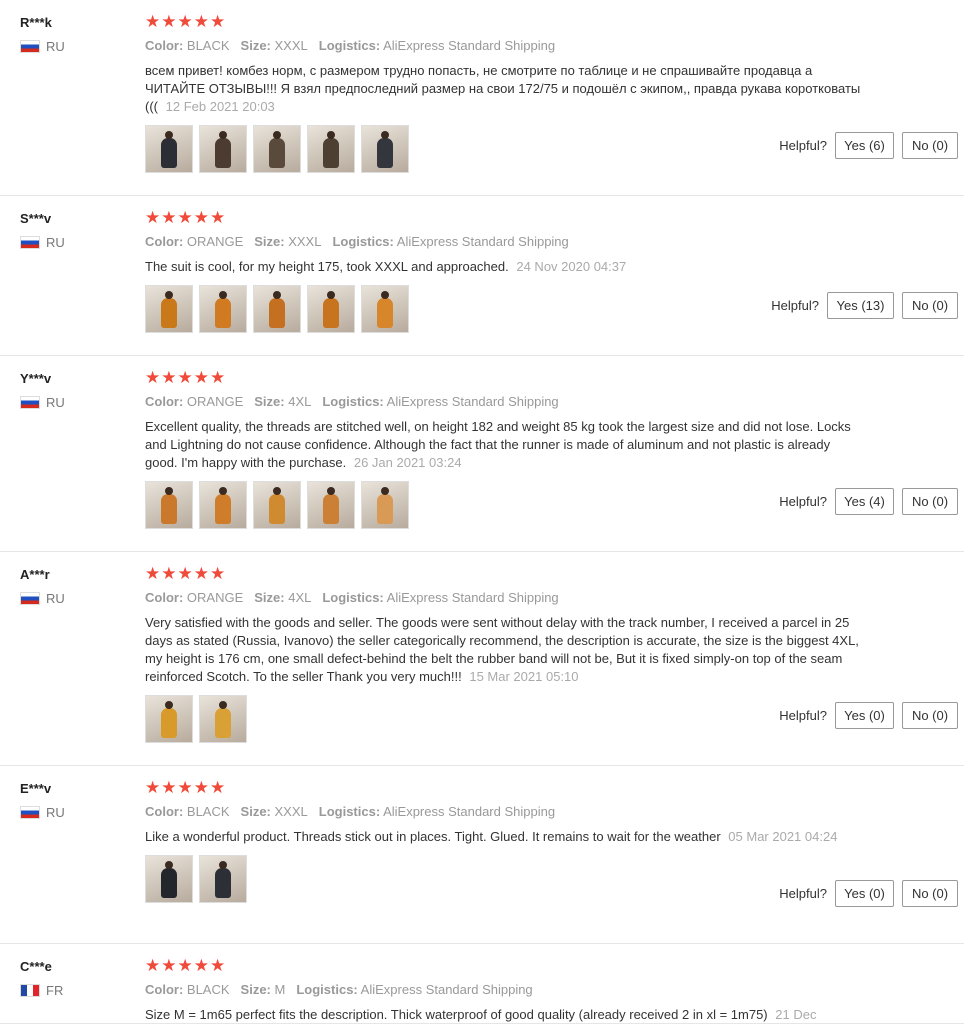 This screenshot has width=980, height=1024. What do you see at coordinates (75, 978) in the screenshot?
I see `reviewer-info: C***e FR` at bounding box center [75, 978].